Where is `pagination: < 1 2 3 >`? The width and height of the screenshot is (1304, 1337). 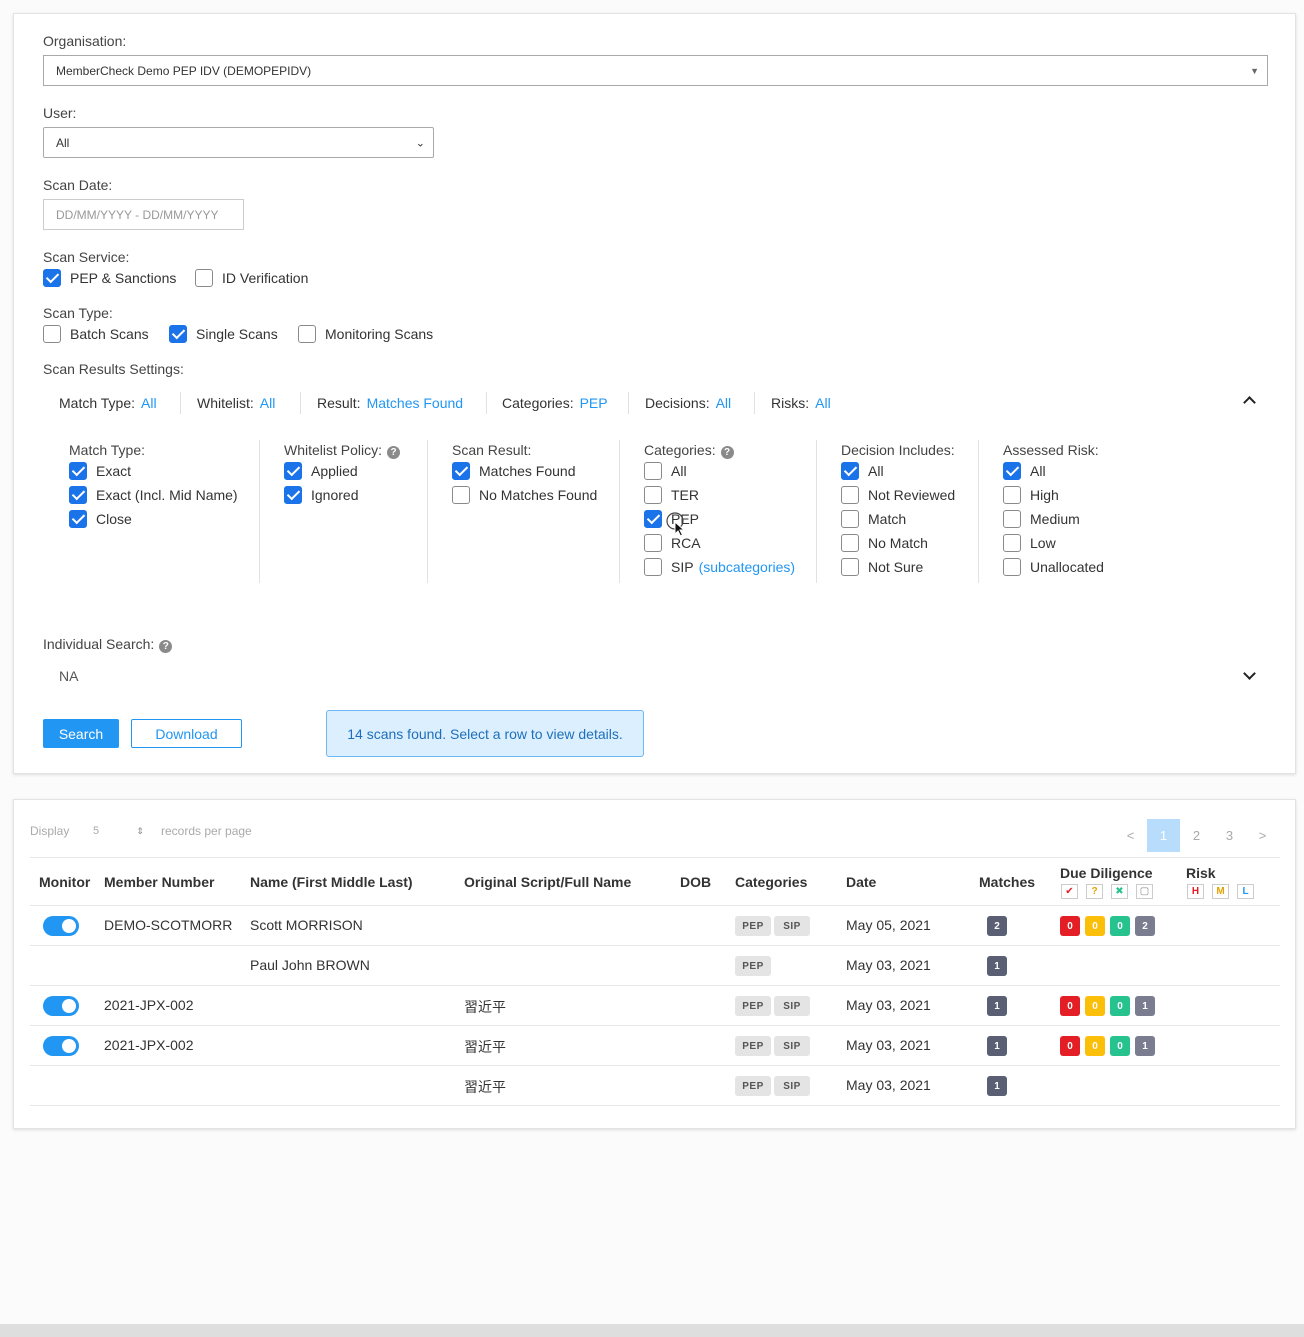 pagination: < 1 2 3 > is located at coordinates (1196, 835).